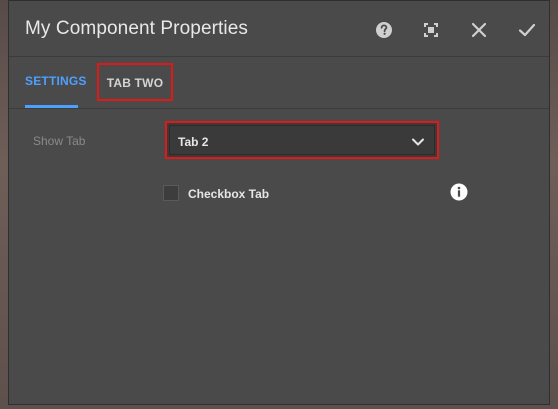 This screenshot has height=409, width=558. Describe the element at coordinates (279, 29) in the screenshot. I see `dialog-header: My Component Properties` at that location.